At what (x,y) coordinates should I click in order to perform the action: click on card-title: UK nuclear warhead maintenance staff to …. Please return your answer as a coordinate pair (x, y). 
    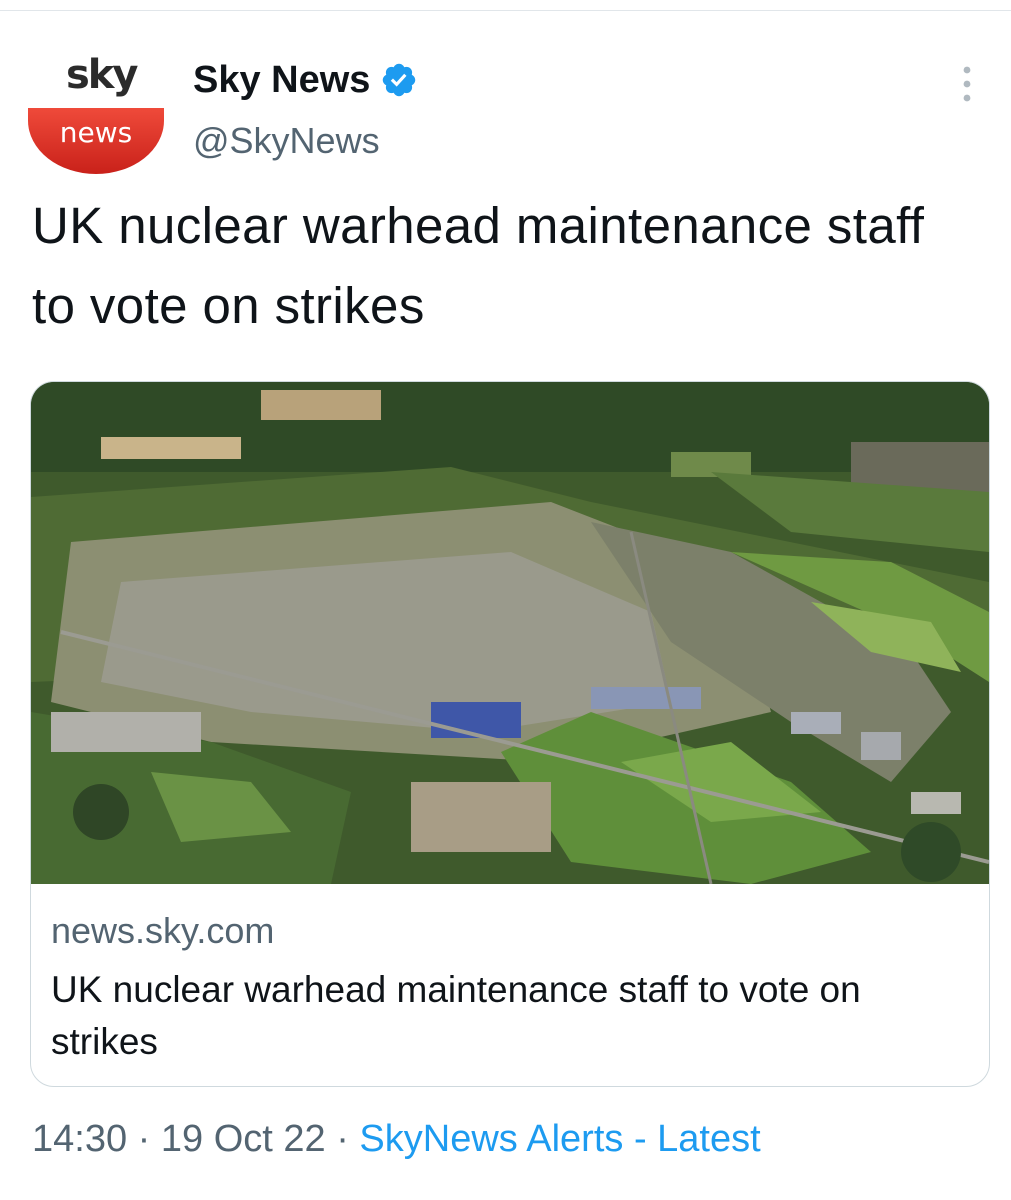
    Looking at the image, I should click on (456, 1015).